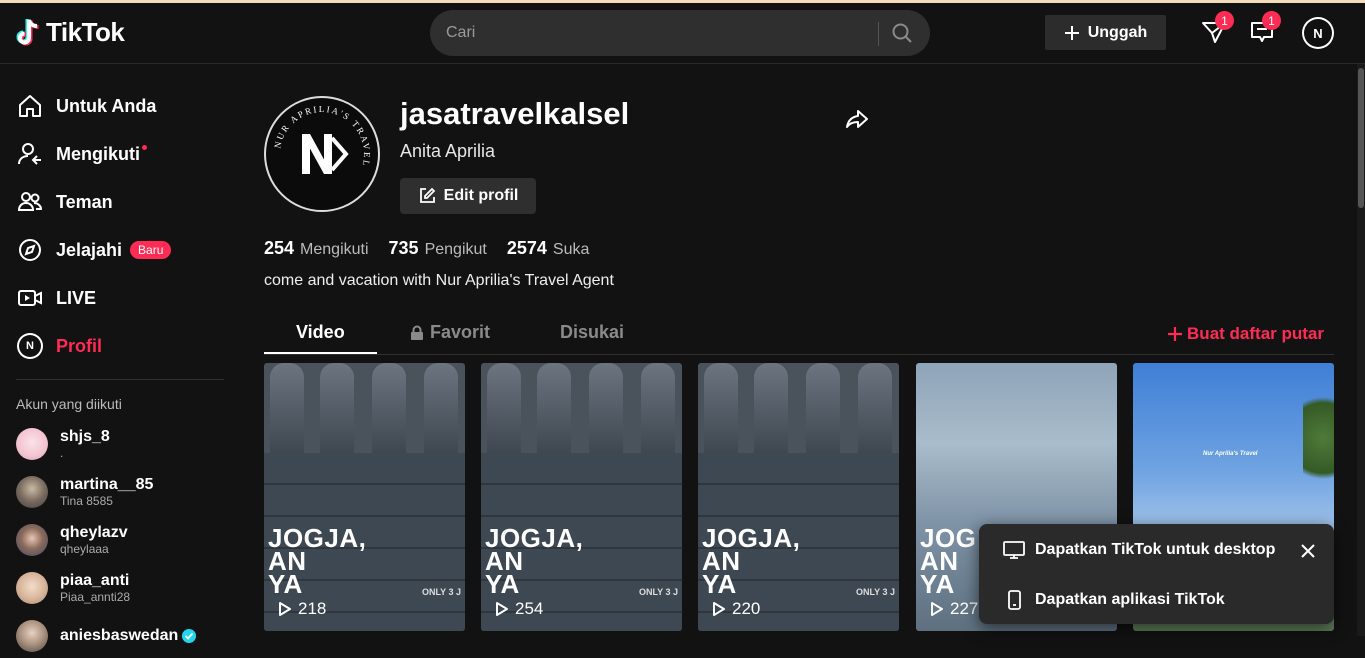  Describe the element at coordinates (84, 201) in the screenshot. I see `nav-label: Teman` at that location.